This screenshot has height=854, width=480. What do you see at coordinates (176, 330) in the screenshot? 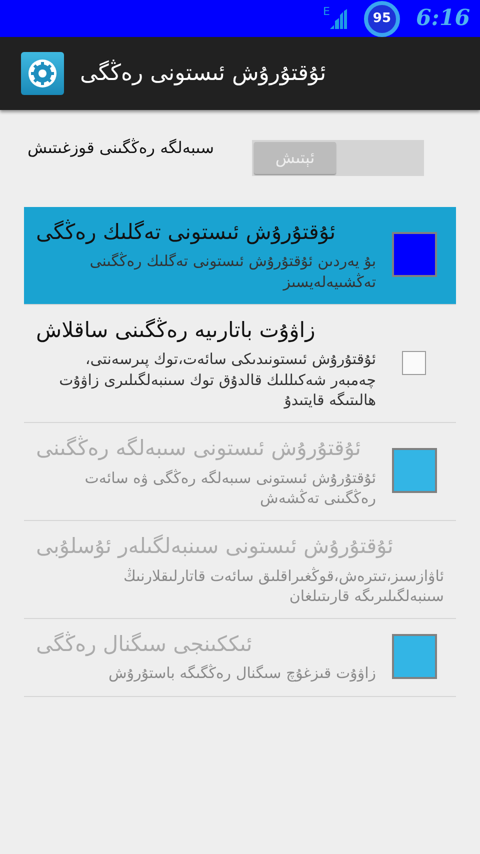
I see `preference-title: زاۋۇت باتارىيە رەڭگىنى ساقلاش` at bounding box center [176, 330].